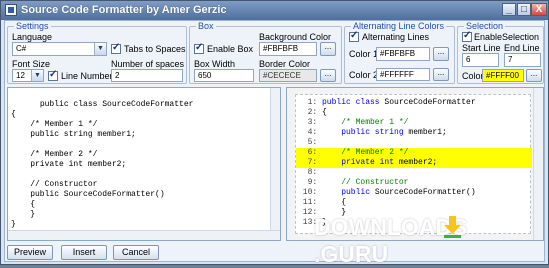  I want to click on maximize-button: □, so click(524, 9).